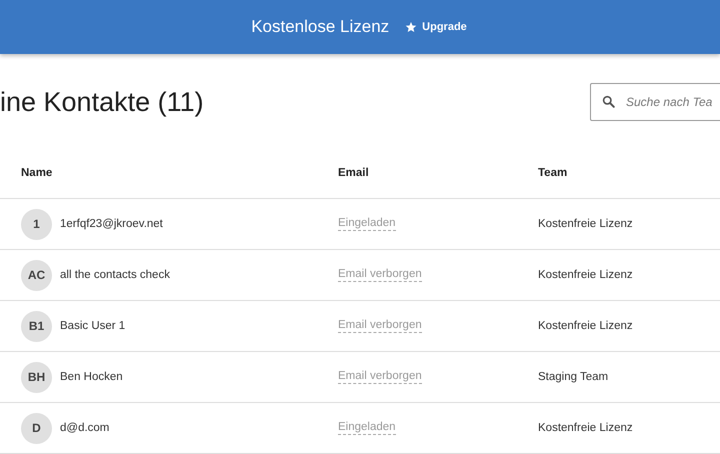  What do you see at coordinates (36, 326) in the screenshot?
I see `avatar: B1` at bounding box center [36, 326].